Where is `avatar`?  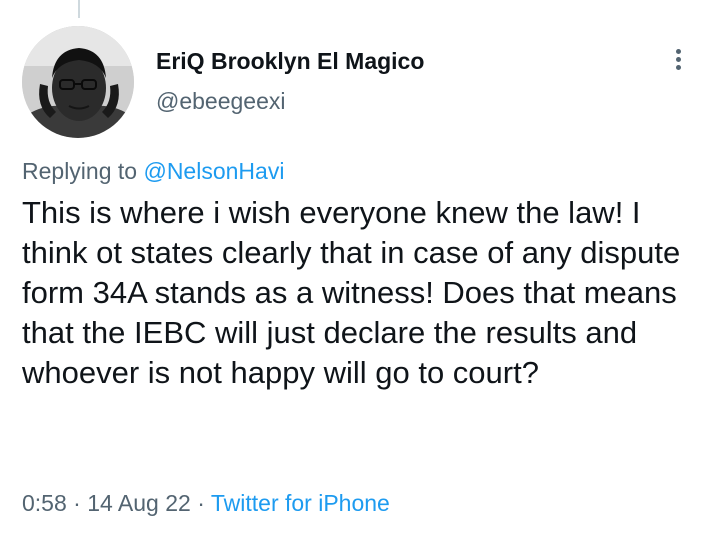 avatar is located at coordinates (78, 82).